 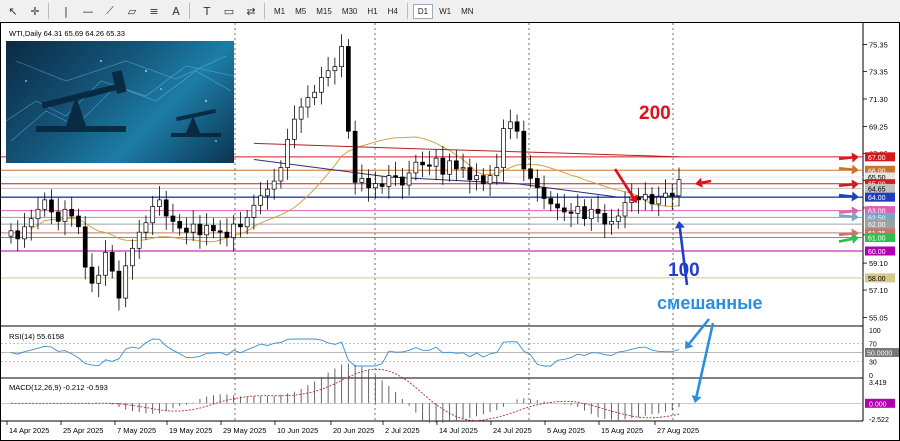 I want to click on date-tick-label: 10 Jun 2025, so click(x=297, y=430).